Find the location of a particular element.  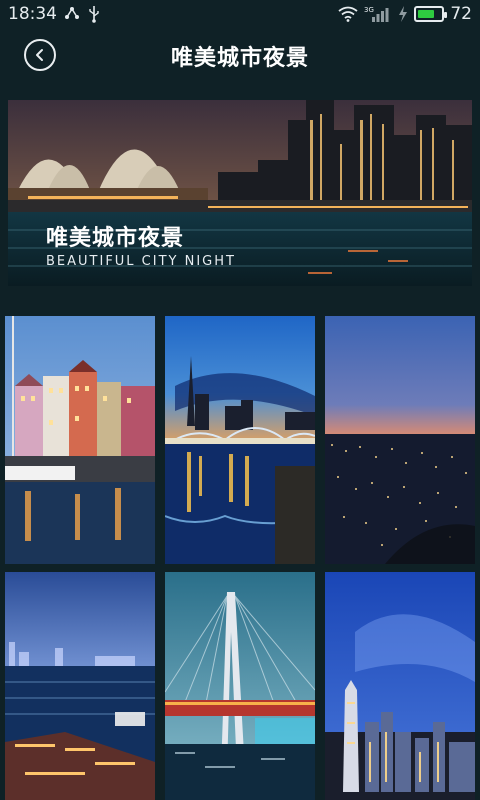

city-lights-aerial-image is located at coordinates (400, 440).